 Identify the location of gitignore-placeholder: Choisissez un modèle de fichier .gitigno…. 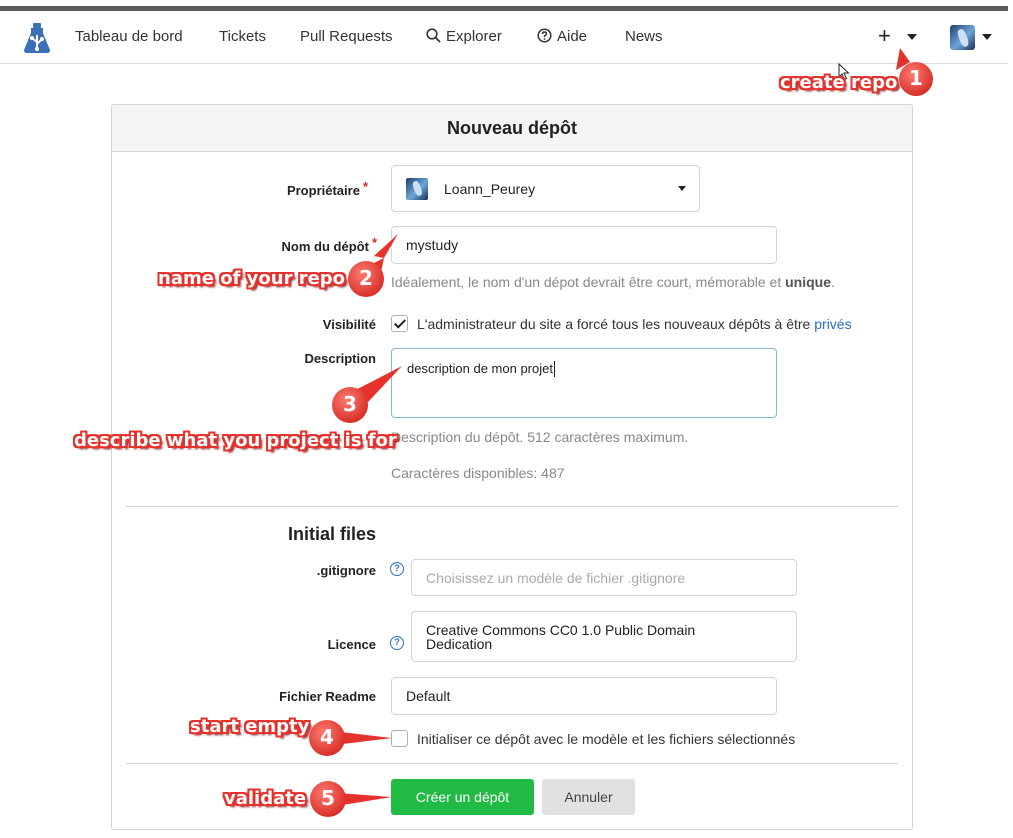
(556, 577).